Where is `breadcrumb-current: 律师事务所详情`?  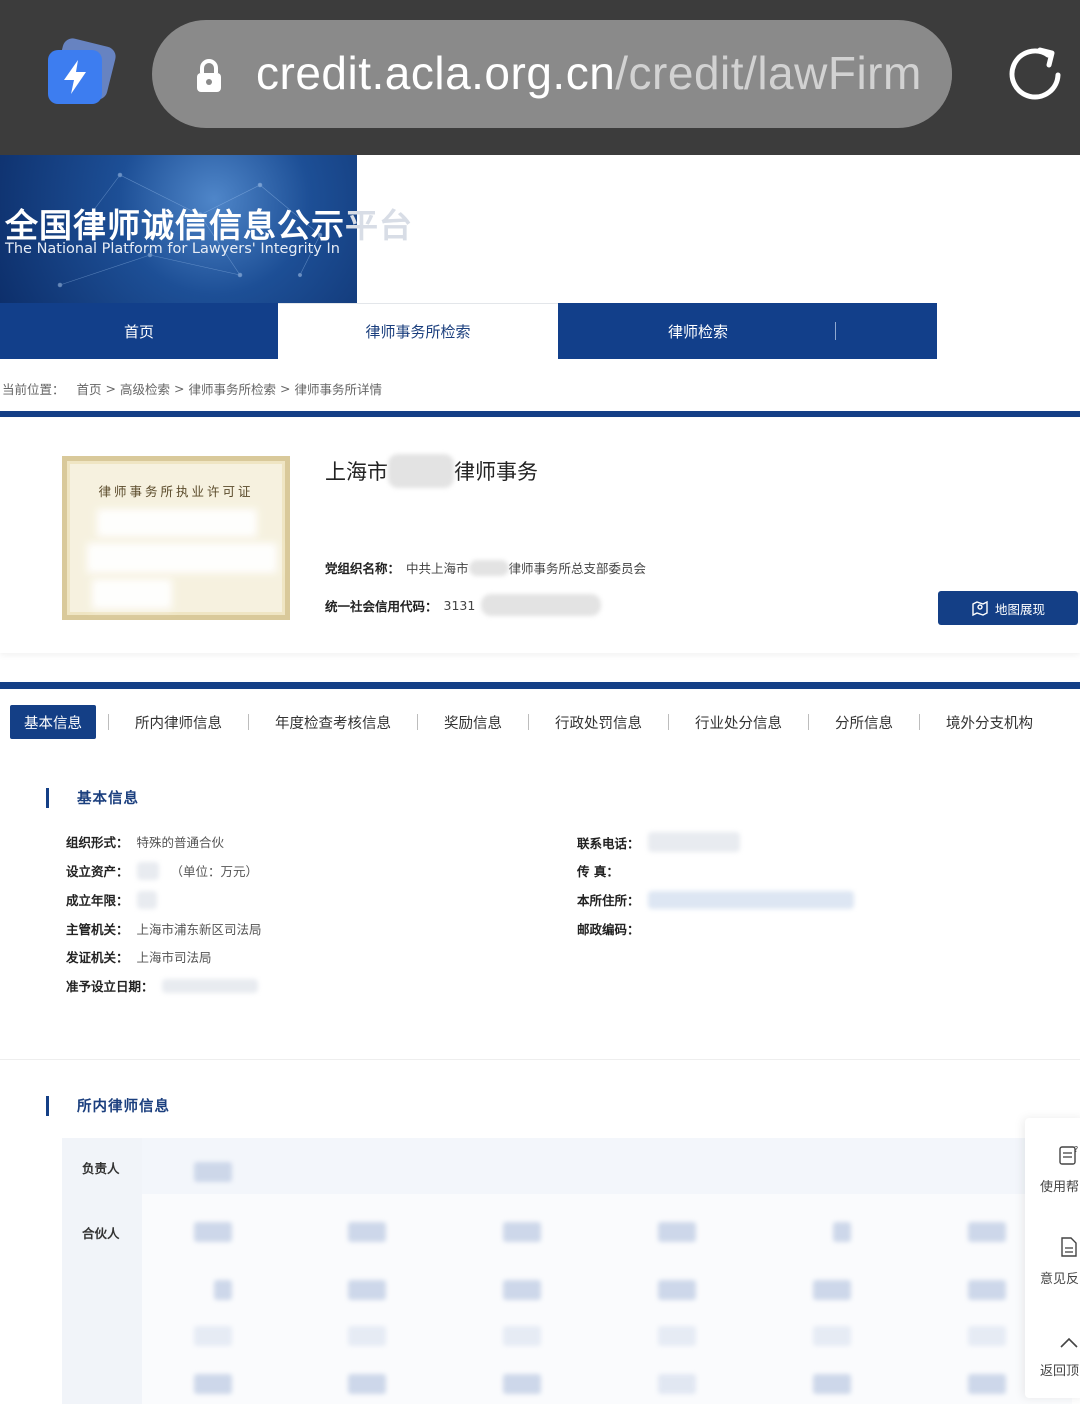
breadcrumb-current: 律师事务所详情 is located at coordinates (338, 389).